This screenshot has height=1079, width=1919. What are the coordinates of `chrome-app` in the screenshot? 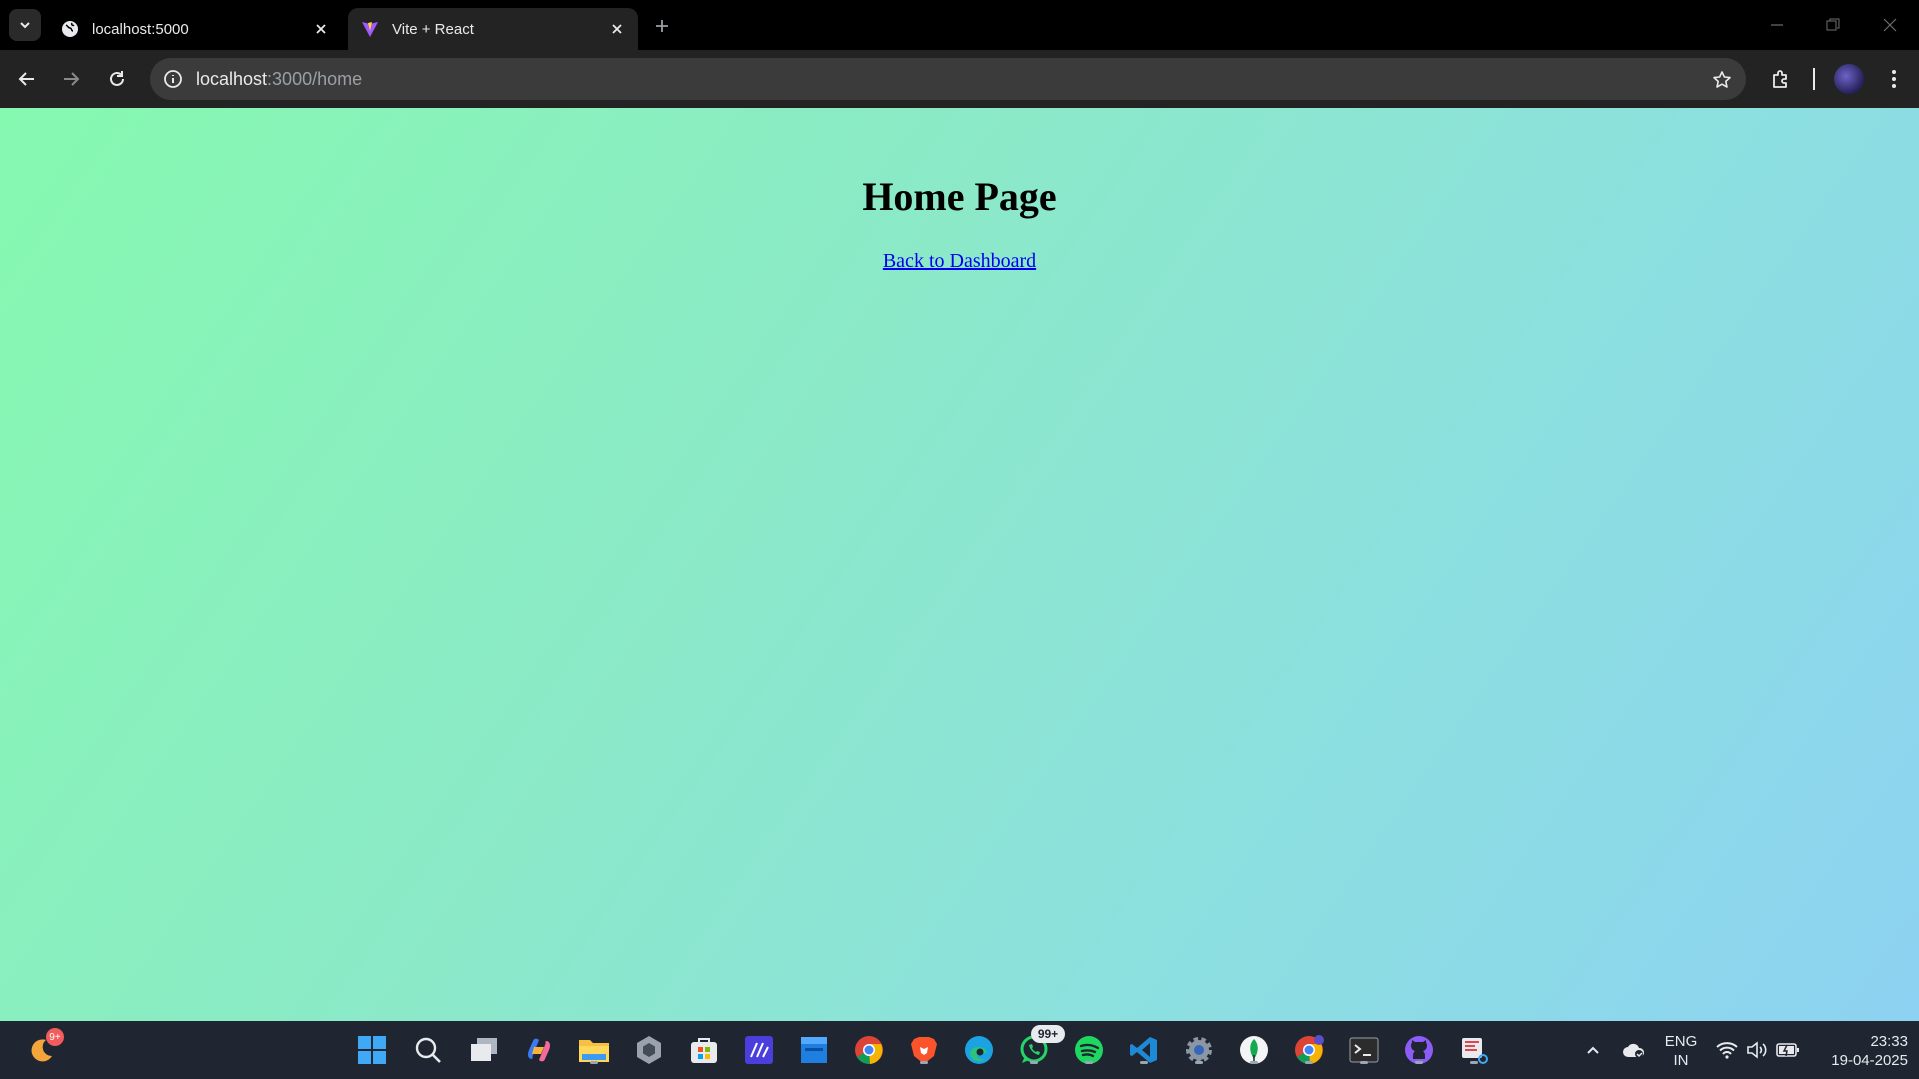 It's located at (869, 1050).